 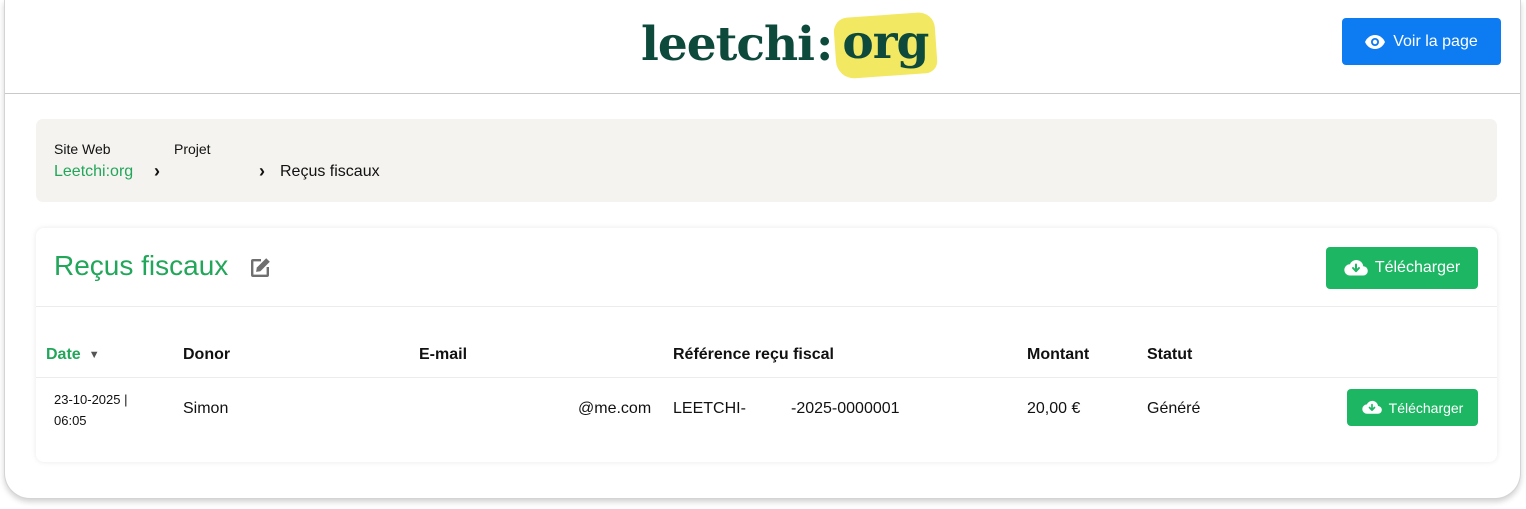 What do you see at coordinates (845, 408) in the screenshot?
I see `cell-reference-suffix: -2025-0000001` at bounding box center [845, 408].